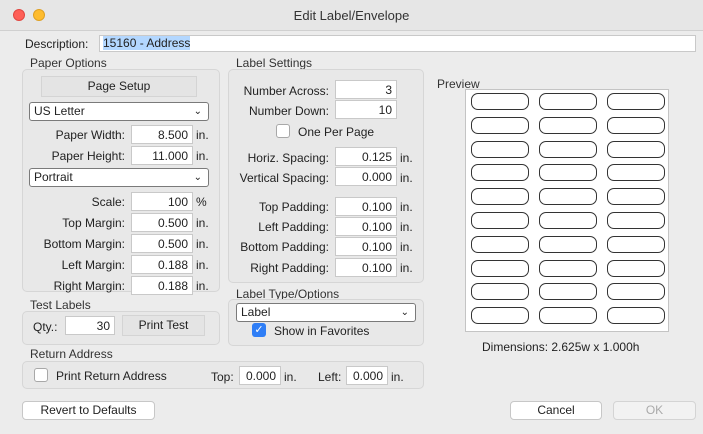  Describe the element at coordinates (366, 206) in the screenshot. I see `top-padding-input: 0.100` at that location.